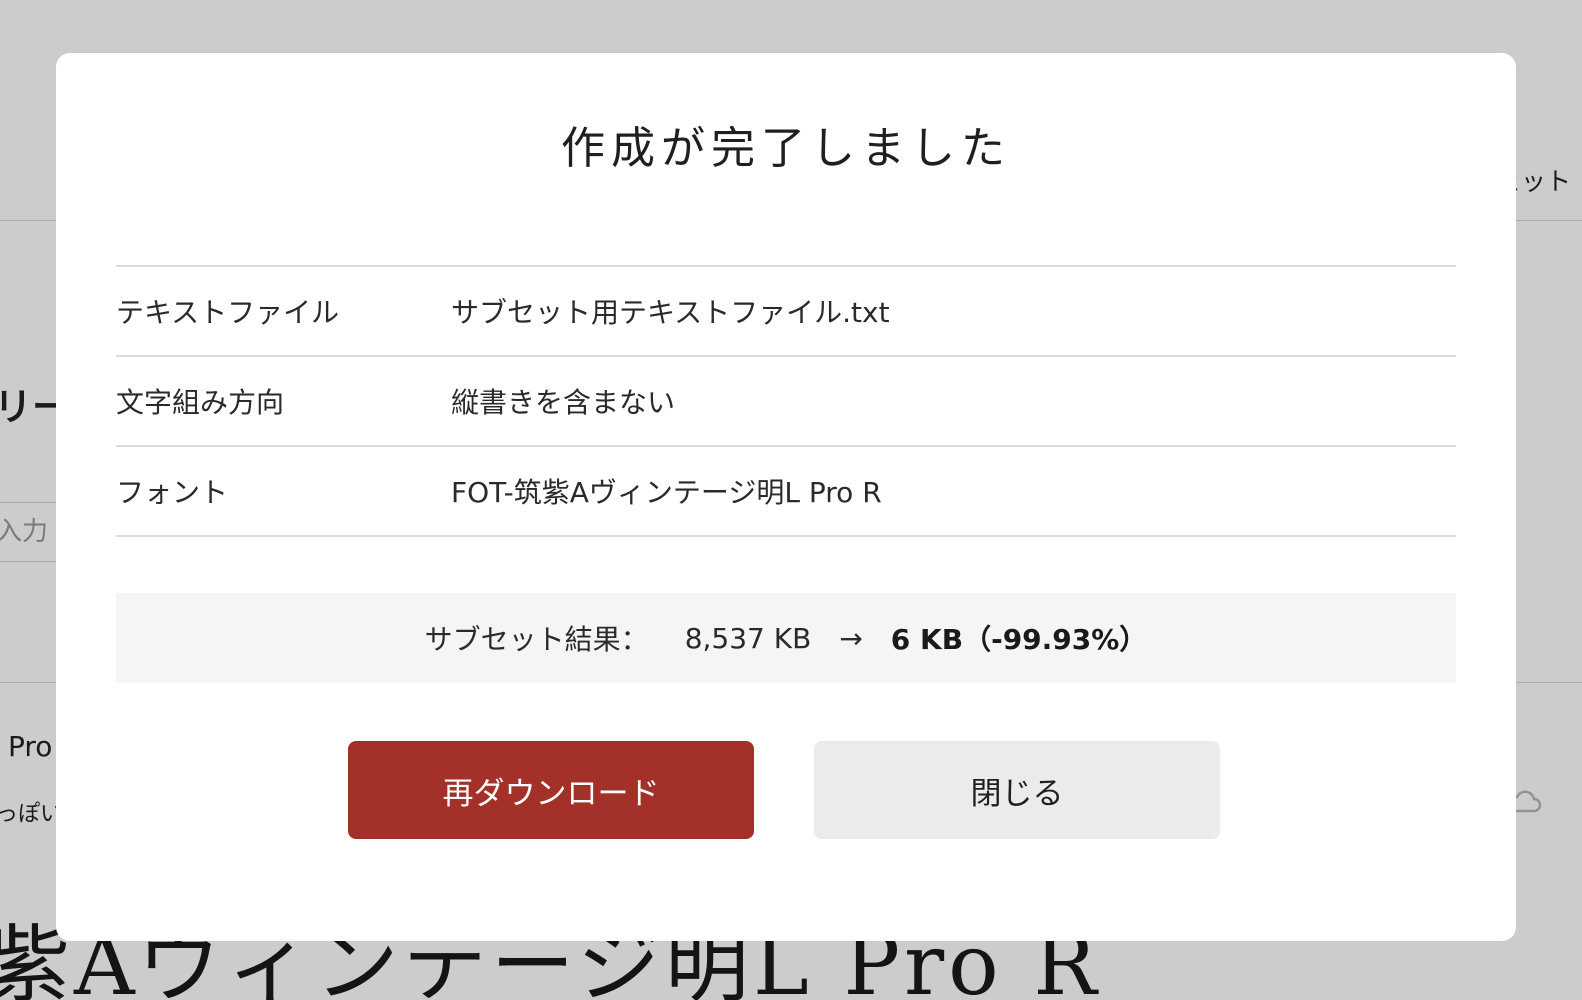  What do you see at coordinates (228, 312) in the screenshot?
I see `info-label: テキストファイル` at bounding box center [228, 312].